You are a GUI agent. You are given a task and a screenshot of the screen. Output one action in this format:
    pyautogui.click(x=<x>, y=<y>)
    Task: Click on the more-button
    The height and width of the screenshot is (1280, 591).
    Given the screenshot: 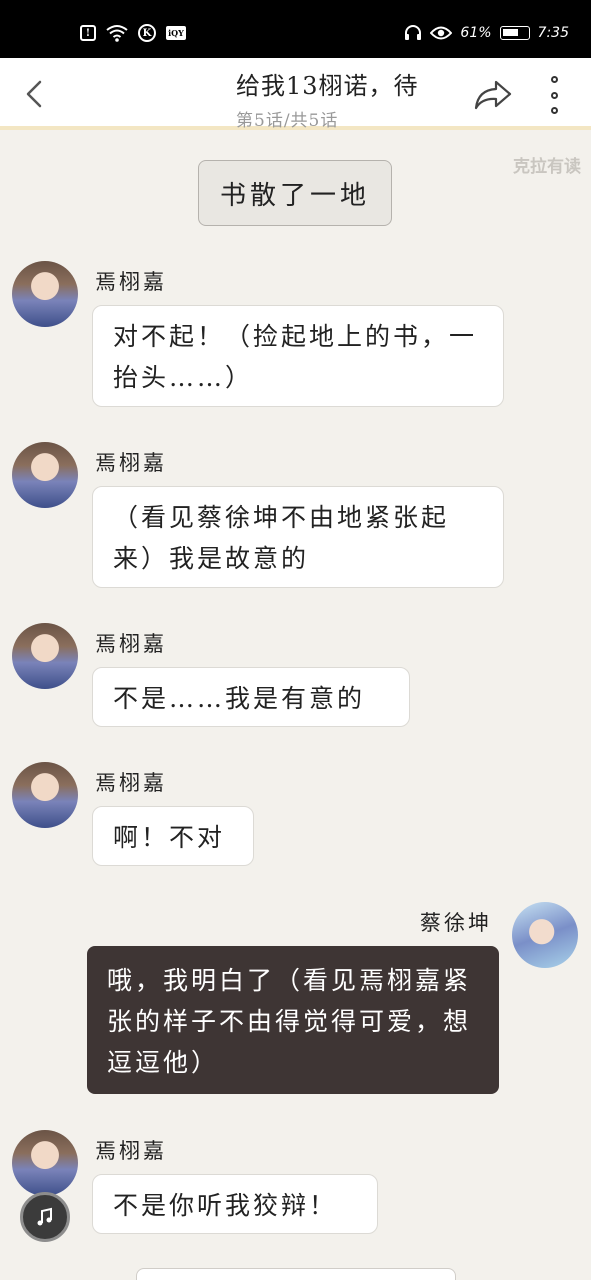 What is the action you would take?
    pyautogui.click(x=554, y=95)
    